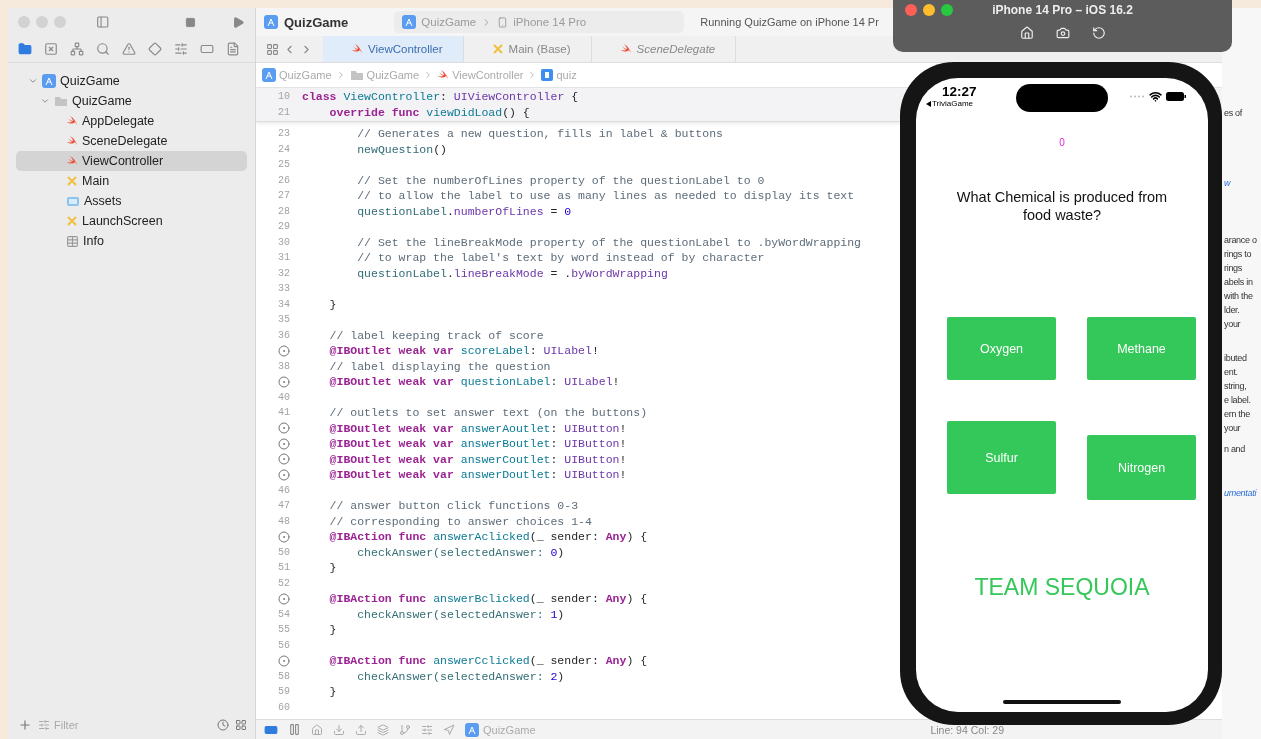 This screenshot has height=739, width=1261. What do you see at coordinates (283, 97) in the screenshot?
I see `line-number: 10` at bounding box center [283, 97].